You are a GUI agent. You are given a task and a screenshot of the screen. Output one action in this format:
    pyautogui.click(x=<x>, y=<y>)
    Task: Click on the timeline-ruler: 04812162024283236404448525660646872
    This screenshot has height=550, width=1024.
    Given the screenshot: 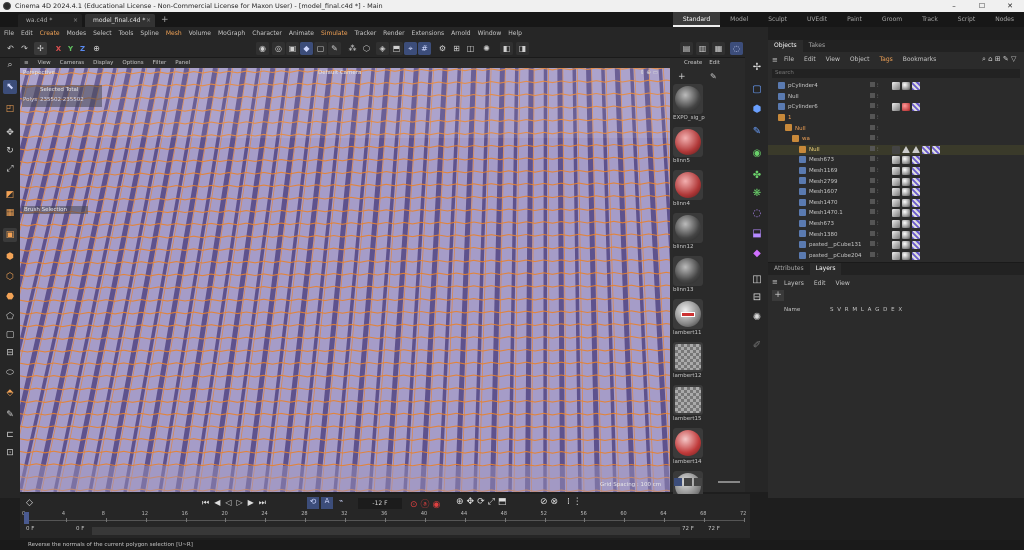 What is the action you would take?
    pyautogui.click(x=385, y=517)
    